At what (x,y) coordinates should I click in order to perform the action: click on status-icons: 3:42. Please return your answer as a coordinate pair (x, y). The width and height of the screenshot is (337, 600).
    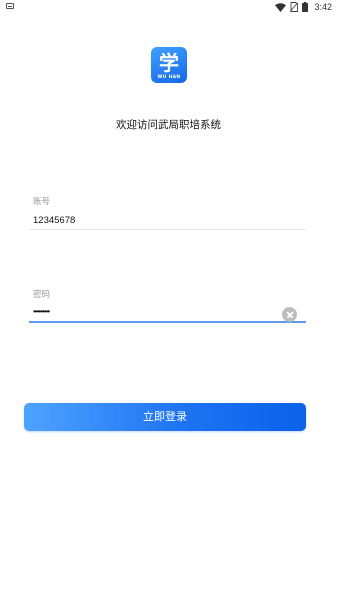
    Looking at the image, I should click on (303, 7).